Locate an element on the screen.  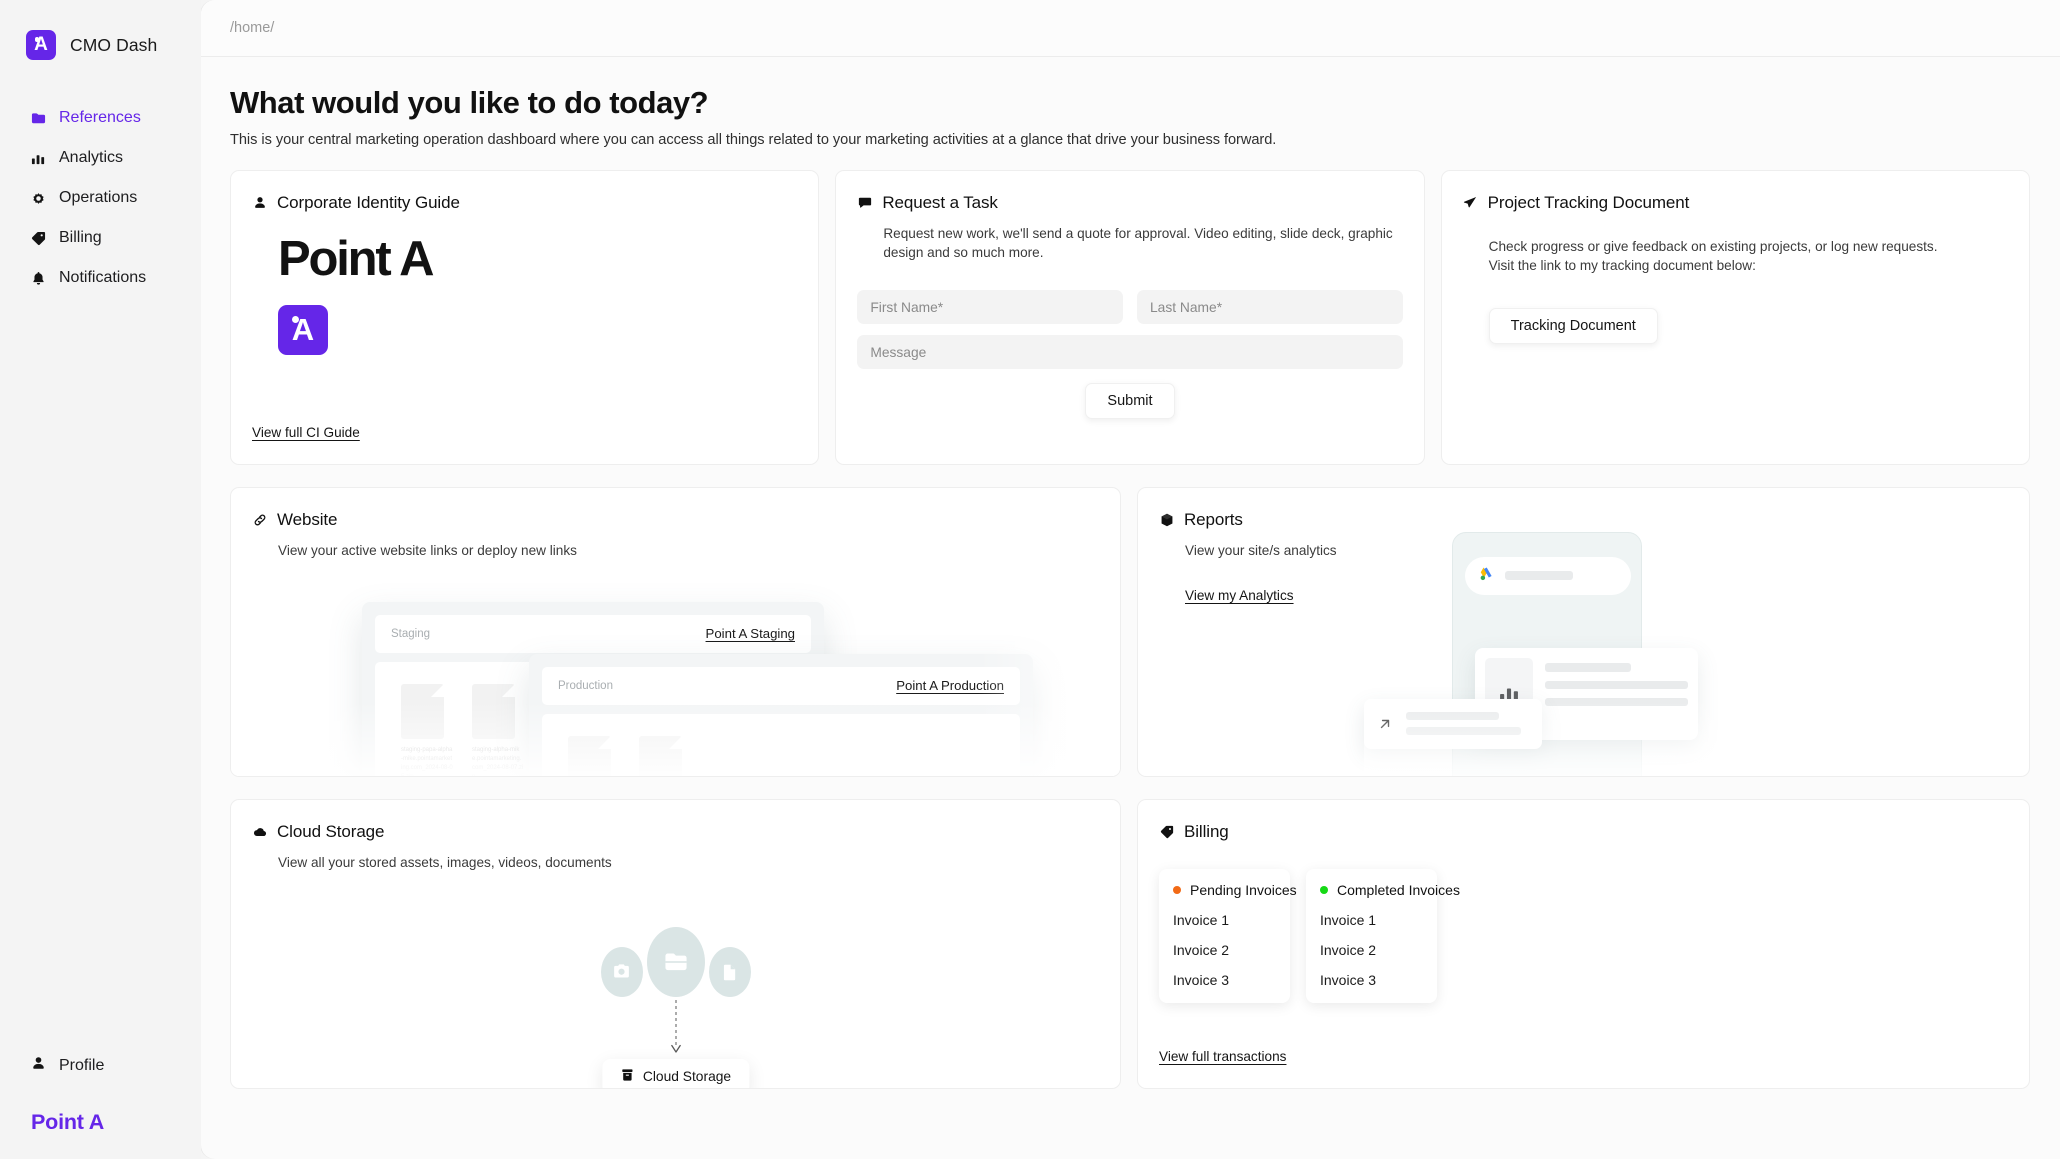
staging-bar: Staging Point A Staging is located at coordinates (593, 633).